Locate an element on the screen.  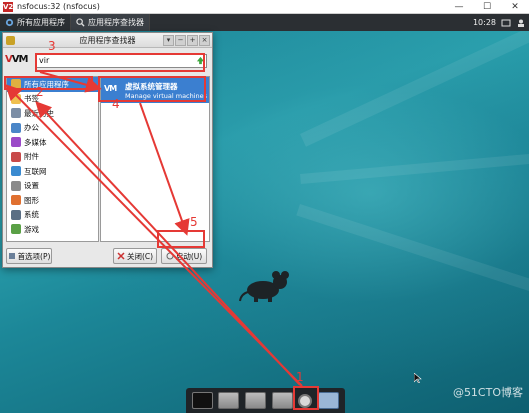
mouse-cursor-icon is located at coordinates (418, 378).